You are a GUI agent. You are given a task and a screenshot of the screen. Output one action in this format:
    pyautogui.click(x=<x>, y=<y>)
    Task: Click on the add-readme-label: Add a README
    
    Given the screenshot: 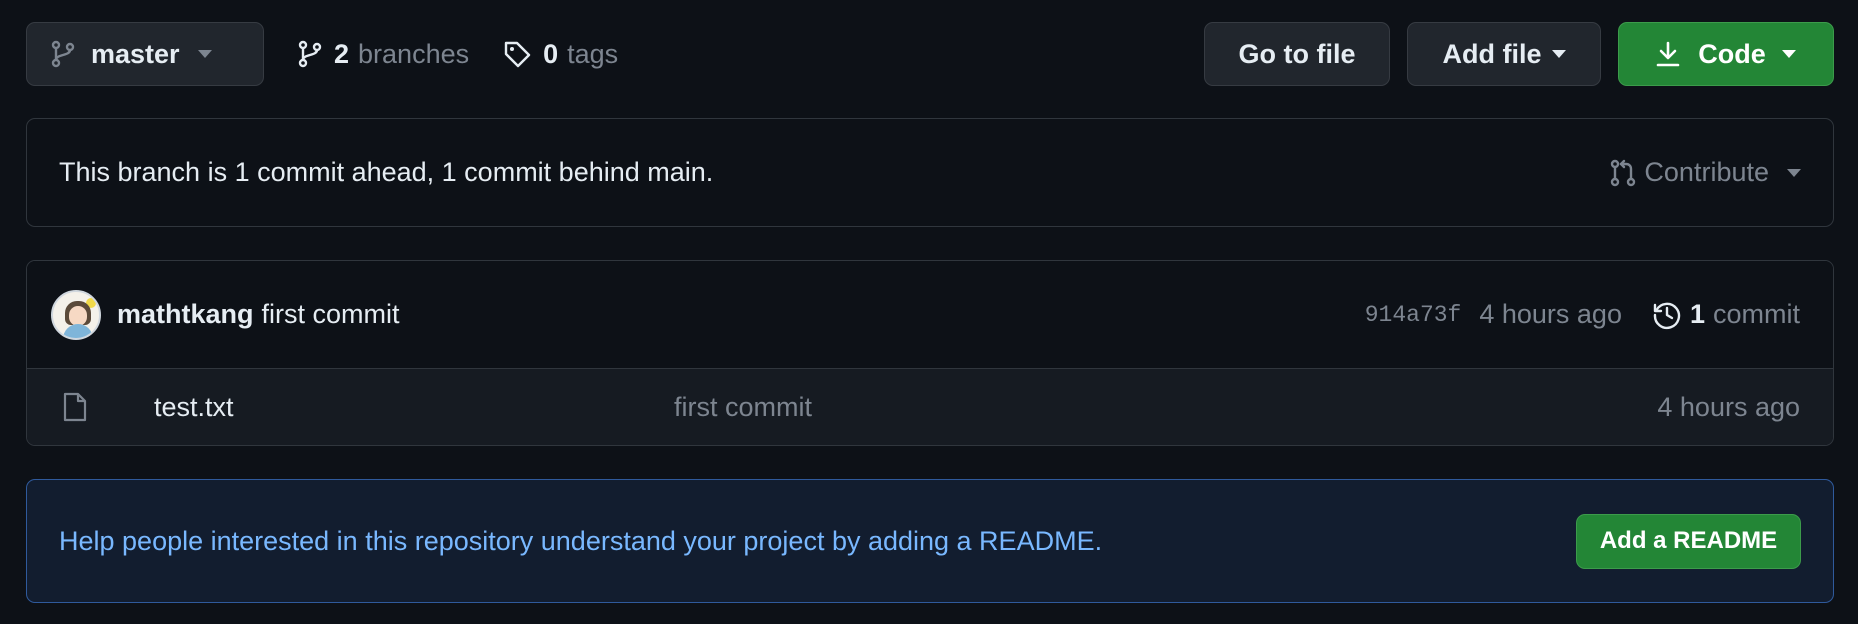 What is the action you would take?
    pyautogui.click(x=1688, y=540)
    